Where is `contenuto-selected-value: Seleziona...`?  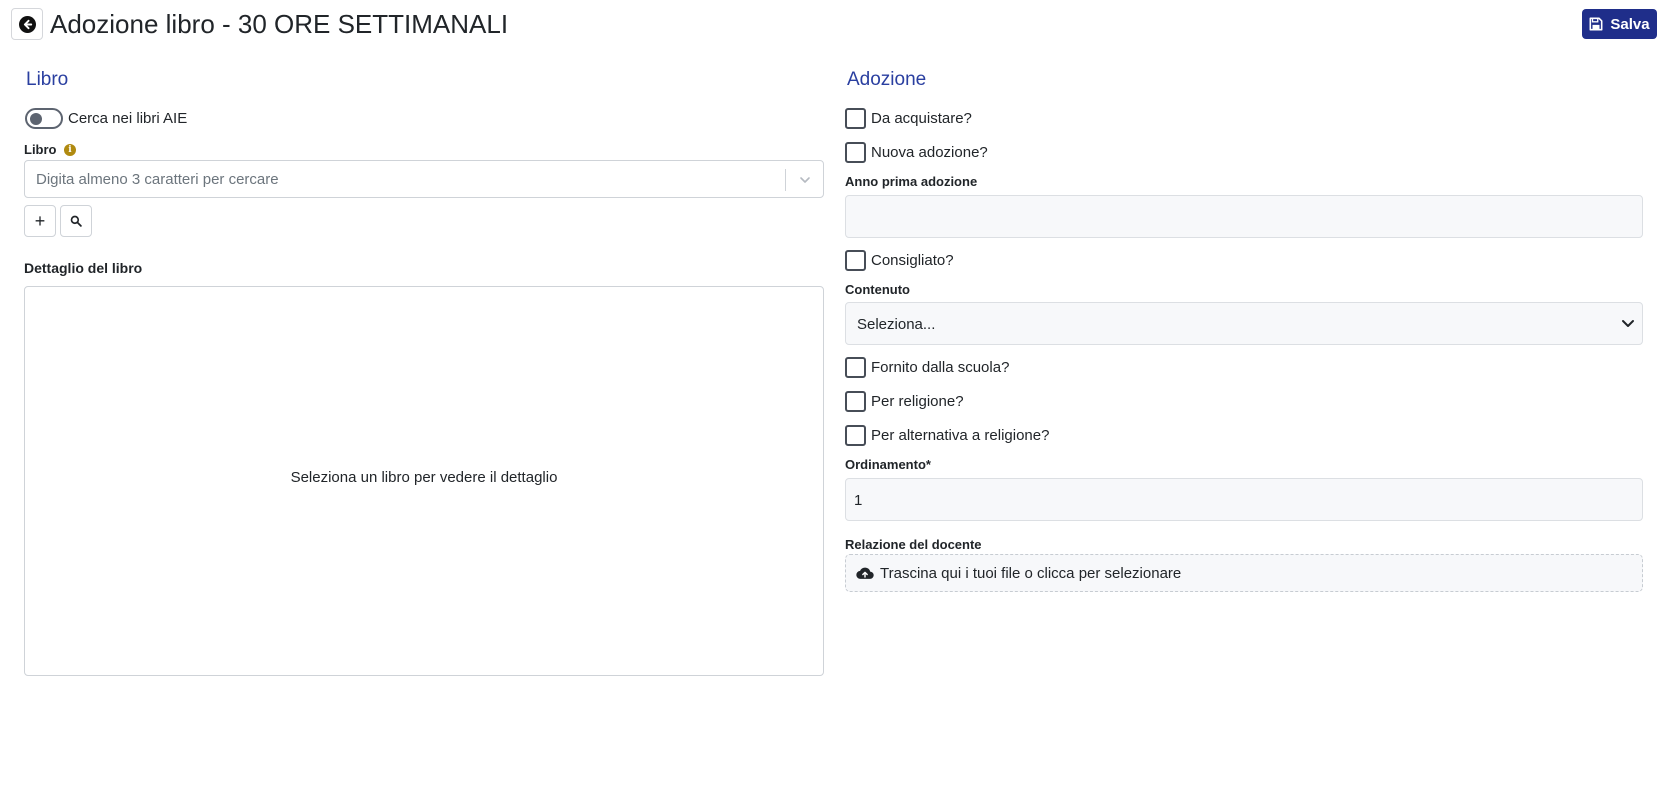 contenuto-selected-value: Seleziona... is located at coordinates (896, 324).